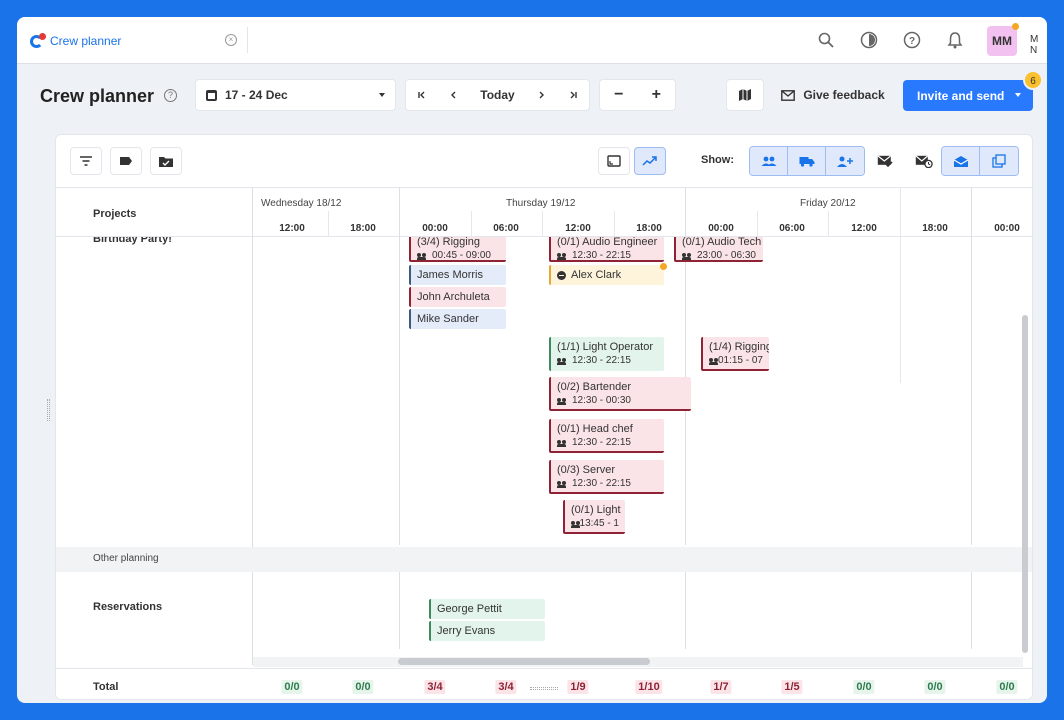 The height and width of the screenshot is (720, 1064). What do you see at coordinates (487, 609) in the screenshot?
I see `crew-card: George Pettit` at bounding box center [487, 609].